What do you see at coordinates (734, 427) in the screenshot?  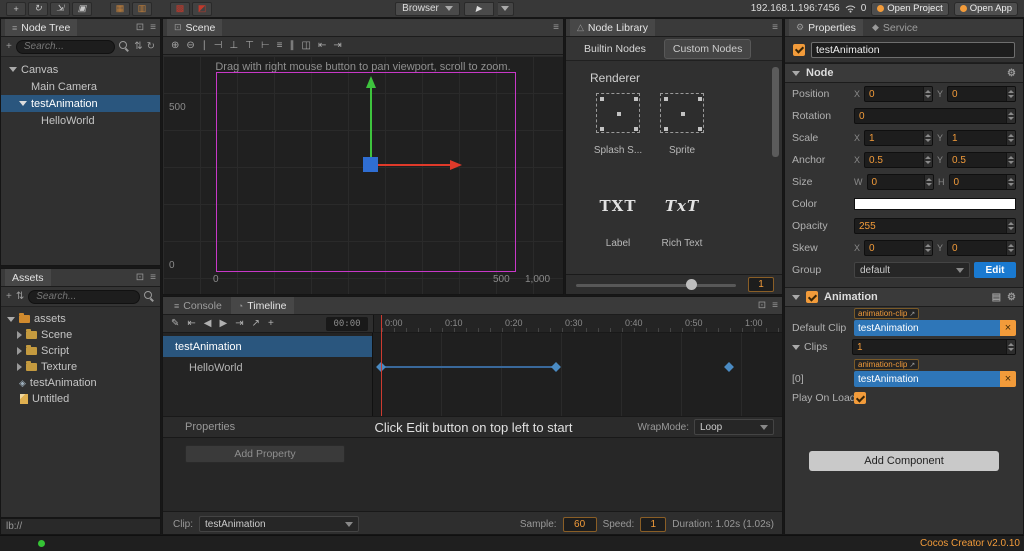 I see `wrapmode-dropdown: Loop` at bounding box center [734, 427].